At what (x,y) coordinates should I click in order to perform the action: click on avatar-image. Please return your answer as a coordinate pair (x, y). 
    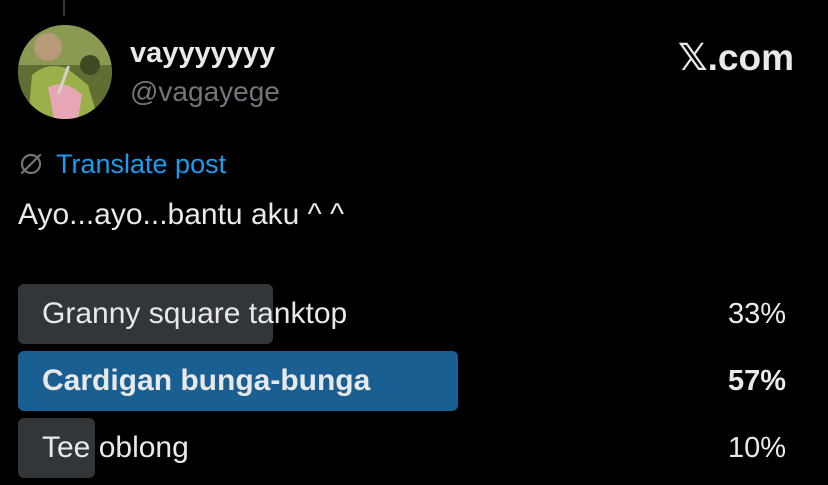
    Looking at the image, I should click on (65, 72).